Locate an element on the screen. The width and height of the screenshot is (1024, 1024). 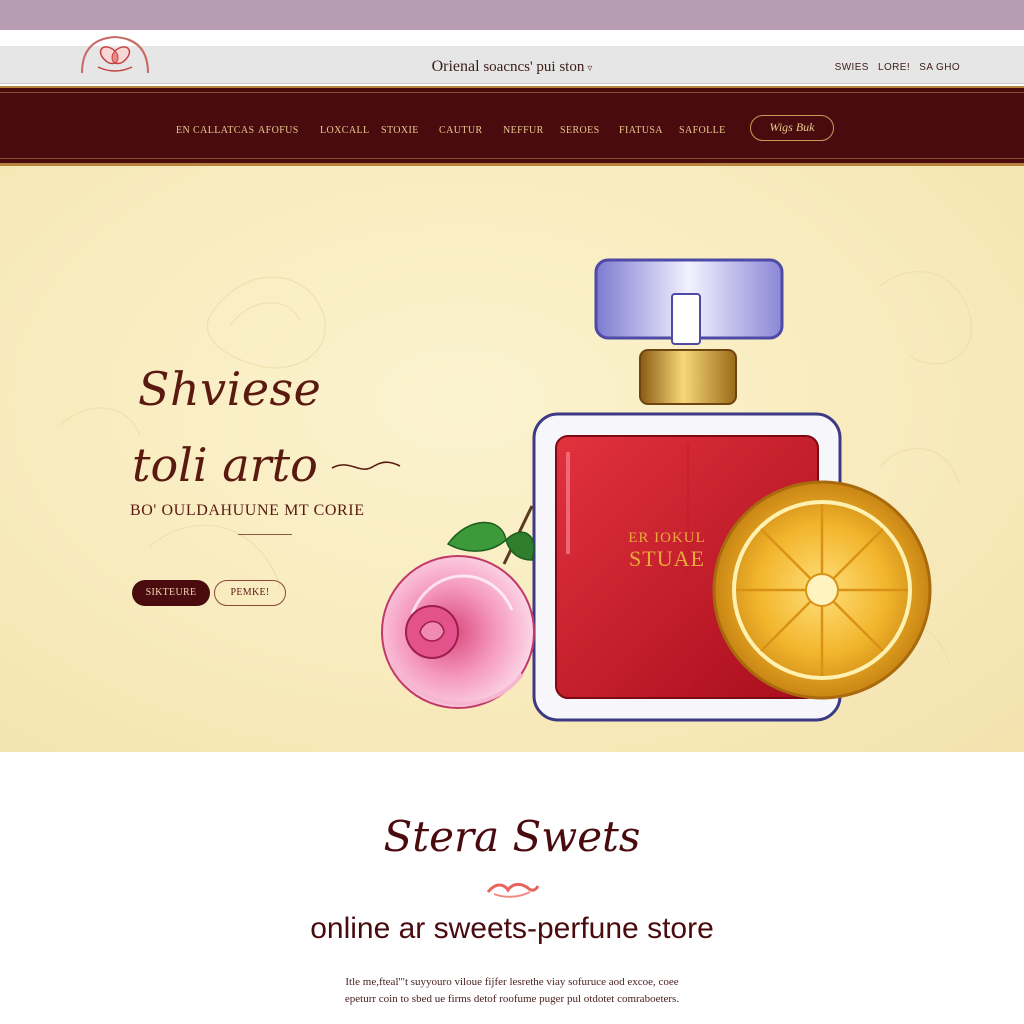
hero-primary-button: SIKTEURE is located at coordinates (171, 593).